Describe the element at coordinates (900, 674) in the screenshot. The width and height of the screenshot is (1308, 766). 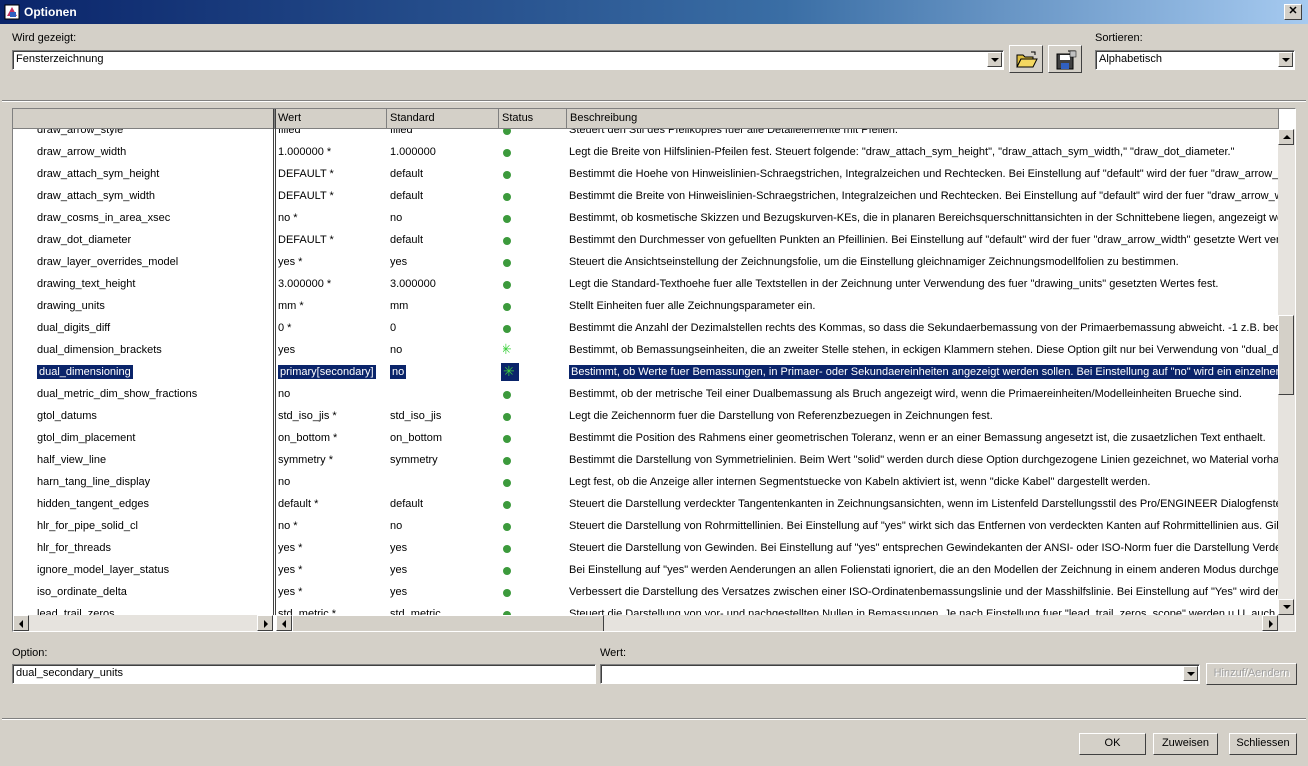
I see `wert-select` at that location.